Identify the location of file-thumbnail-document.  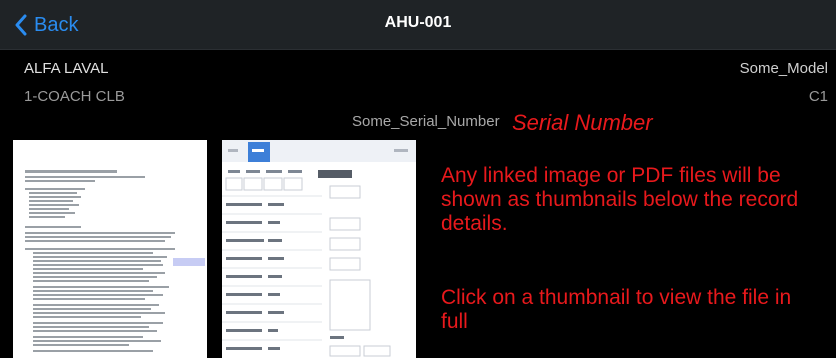
(110, 249).